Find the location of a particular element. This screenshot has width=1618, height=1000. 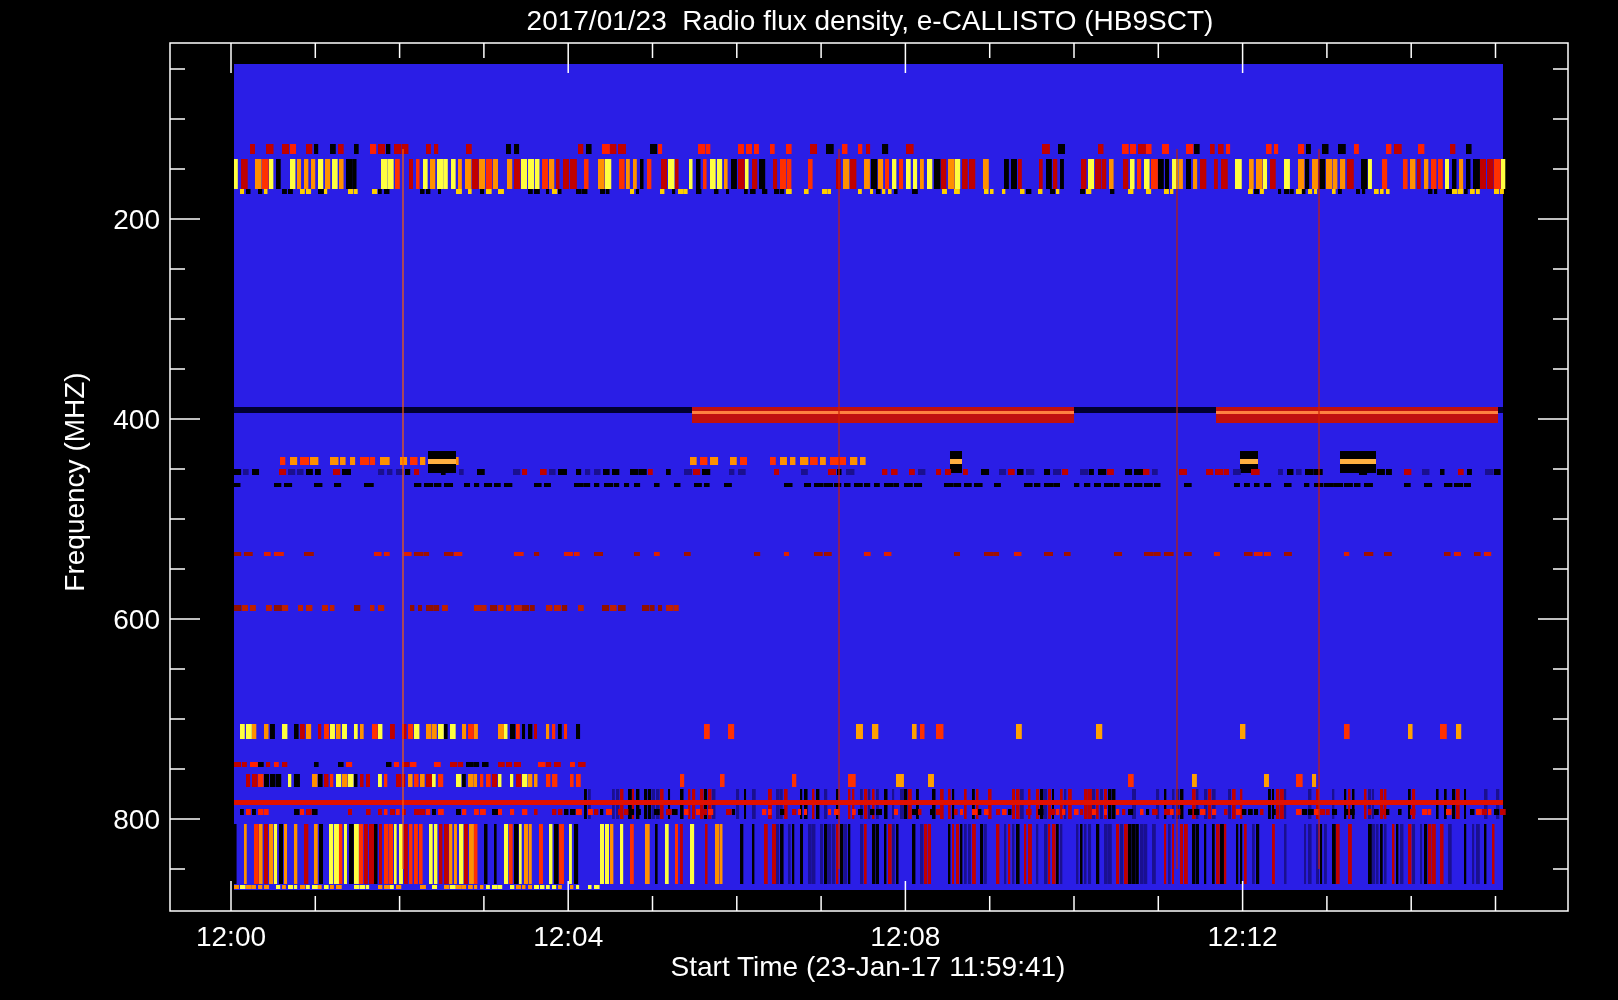

tick-label: 200 is located at coordinates (136, 219).